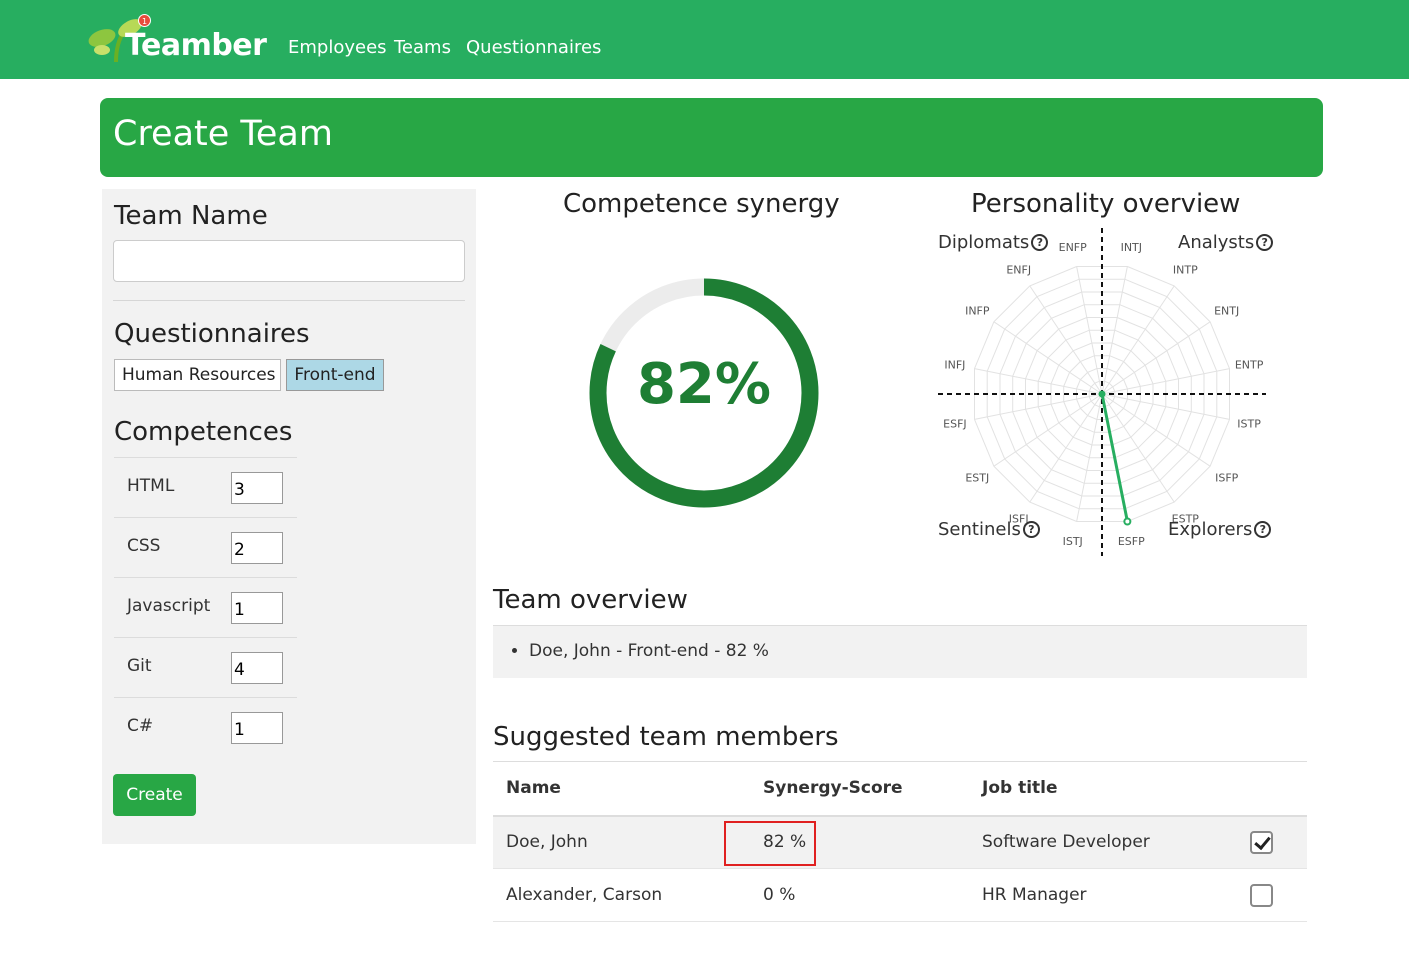 This screenshot has width=1409, height=960. I want to click on competences-label: Competences, so click(203, 432).